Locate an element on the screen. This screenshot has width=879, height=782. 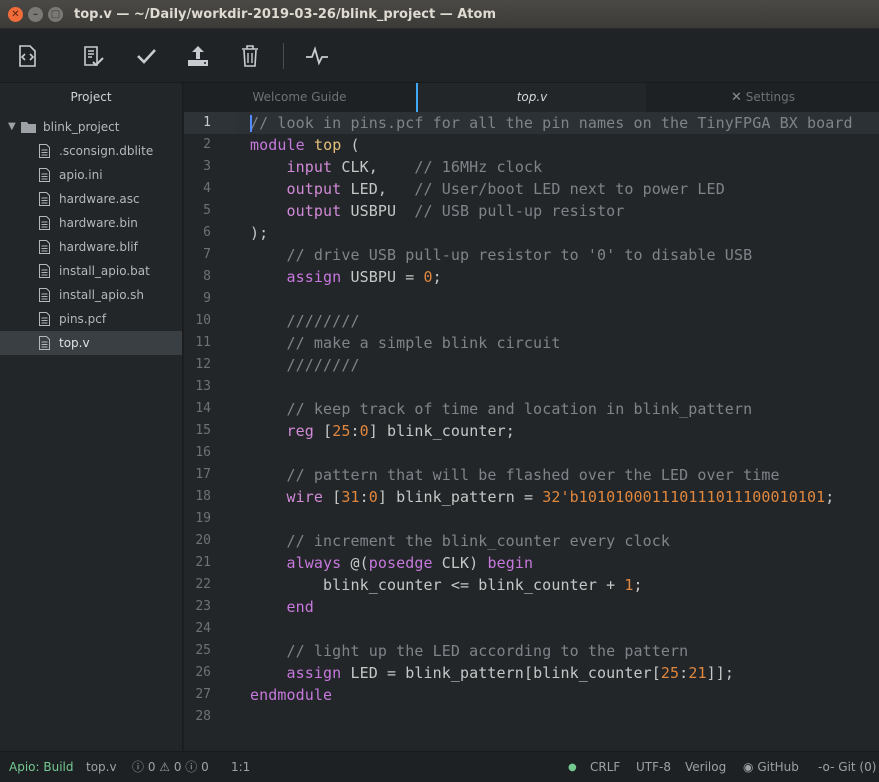
grammar-selector: Verilog is located at coordinates (705, 767).